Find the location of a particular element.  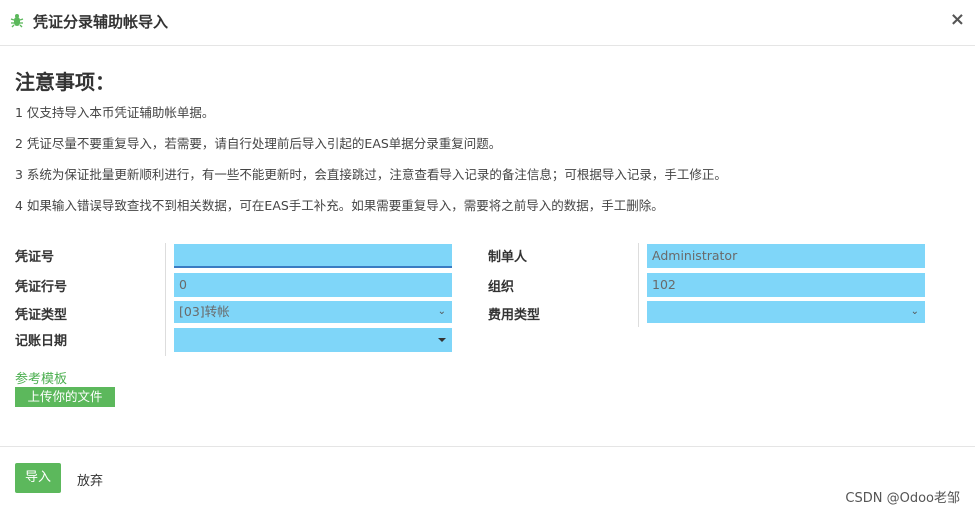

upload-file-button: 上传你的文件 is located at coordinates (65, 397).